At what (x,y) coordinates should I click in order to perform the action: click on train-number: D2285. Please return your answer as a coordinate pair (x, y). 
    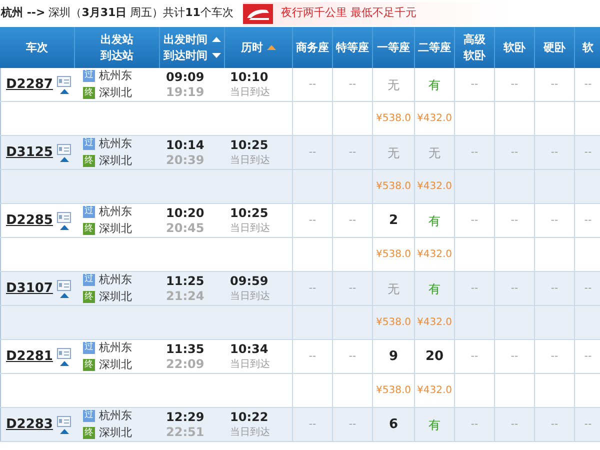
    Looking at the image, I should click on (30, 221).